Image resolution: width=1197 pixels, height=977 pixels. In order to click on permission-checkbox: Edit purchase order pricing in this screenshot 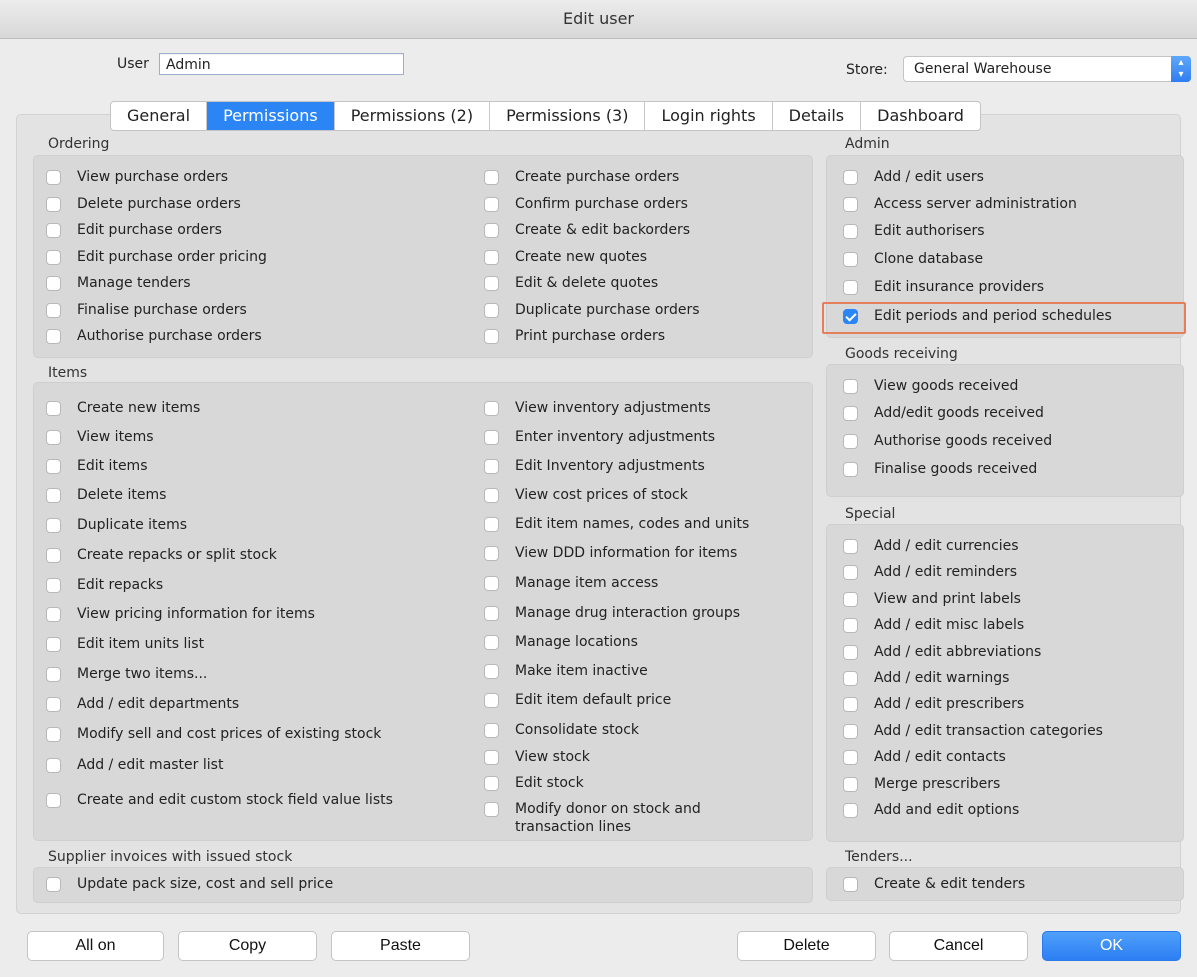, I will do `click(156, 257)`.